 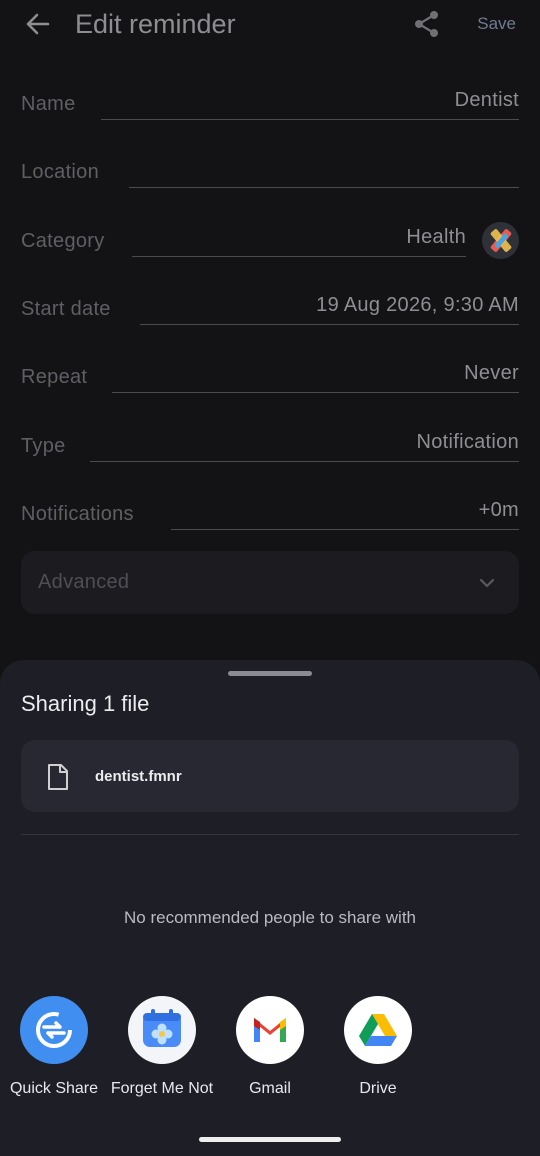 What do you see at coordinates (345, 529) in the screenshot?
I see `notifications-underline` at bounding box center [345, 529].